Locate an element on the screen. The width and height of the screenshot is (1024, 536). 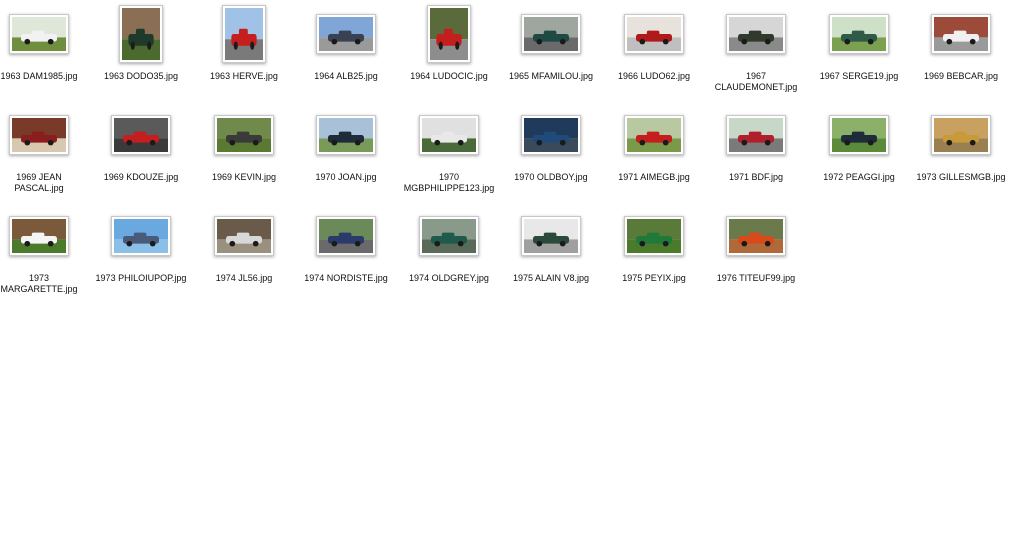
file-name-label: 1969 KDOUZE.jpg is located at coordinates (141, 177).